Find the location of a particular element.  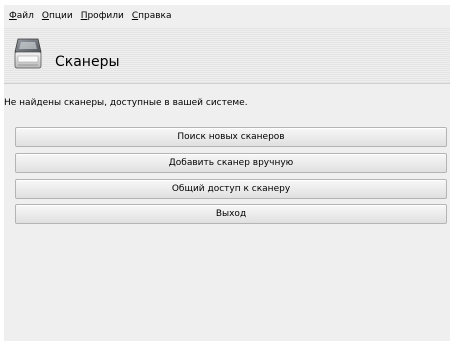

menu-profiles-label: рофили is located at coordinates (105, 16).